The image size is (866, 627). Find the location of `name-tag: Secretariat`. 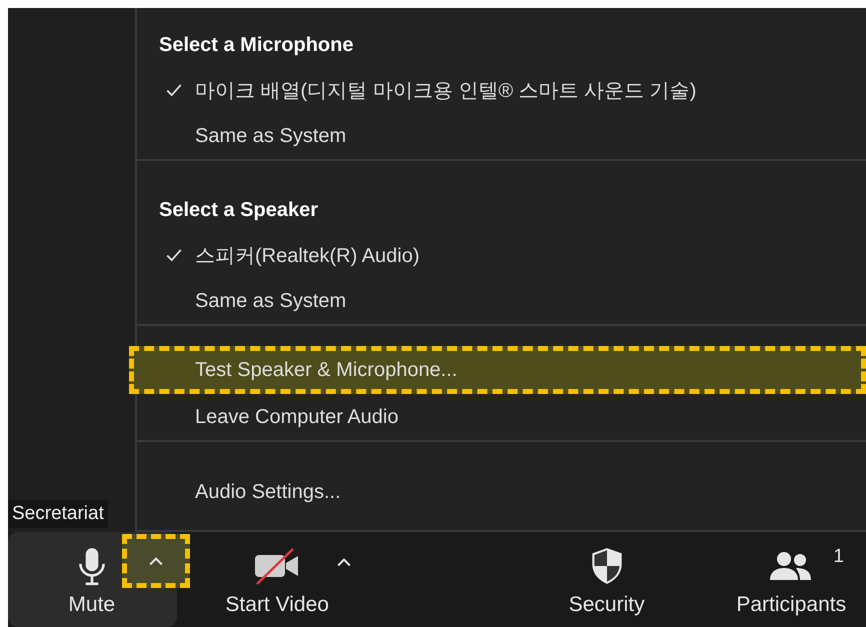

name-tag: Secretariat is located at coordinates (58, 514).